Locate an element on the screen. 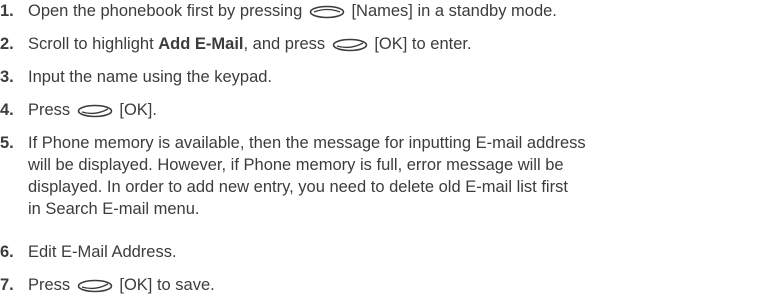 The height and width of the screenshot is (305, 760). step-number: 2. is located at coordinates (7, 44).